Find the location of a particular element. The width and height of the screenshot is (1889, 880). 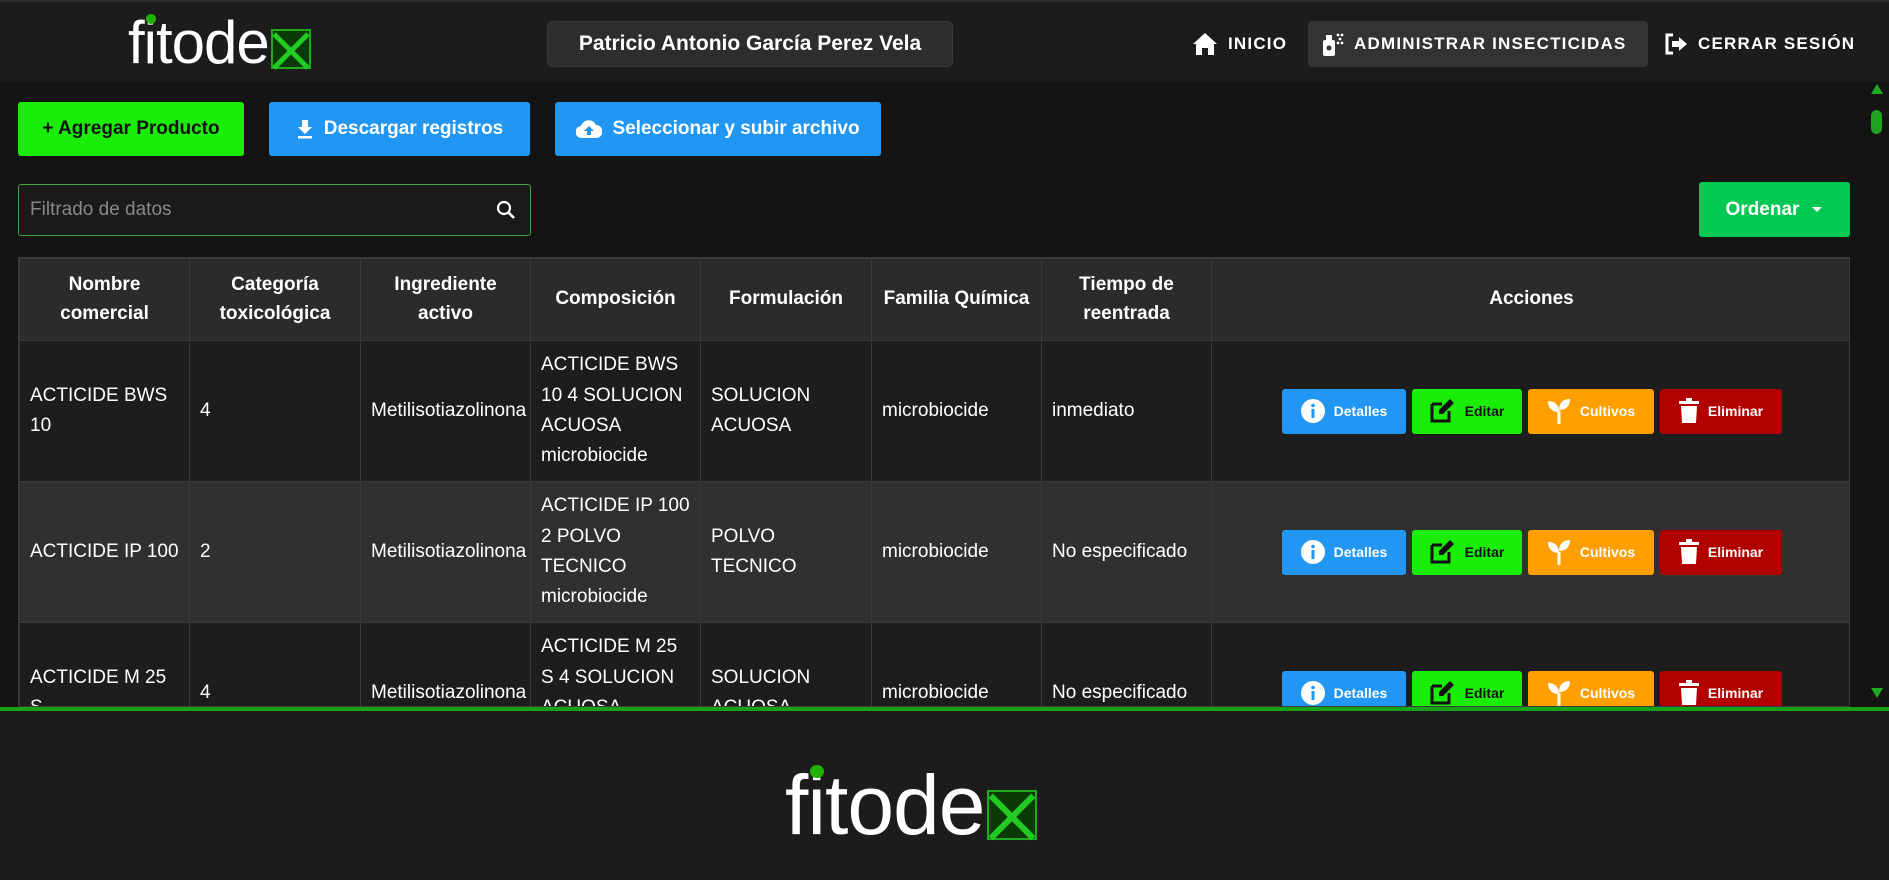

column-header: Formulación is located at coordinates (786, 299).